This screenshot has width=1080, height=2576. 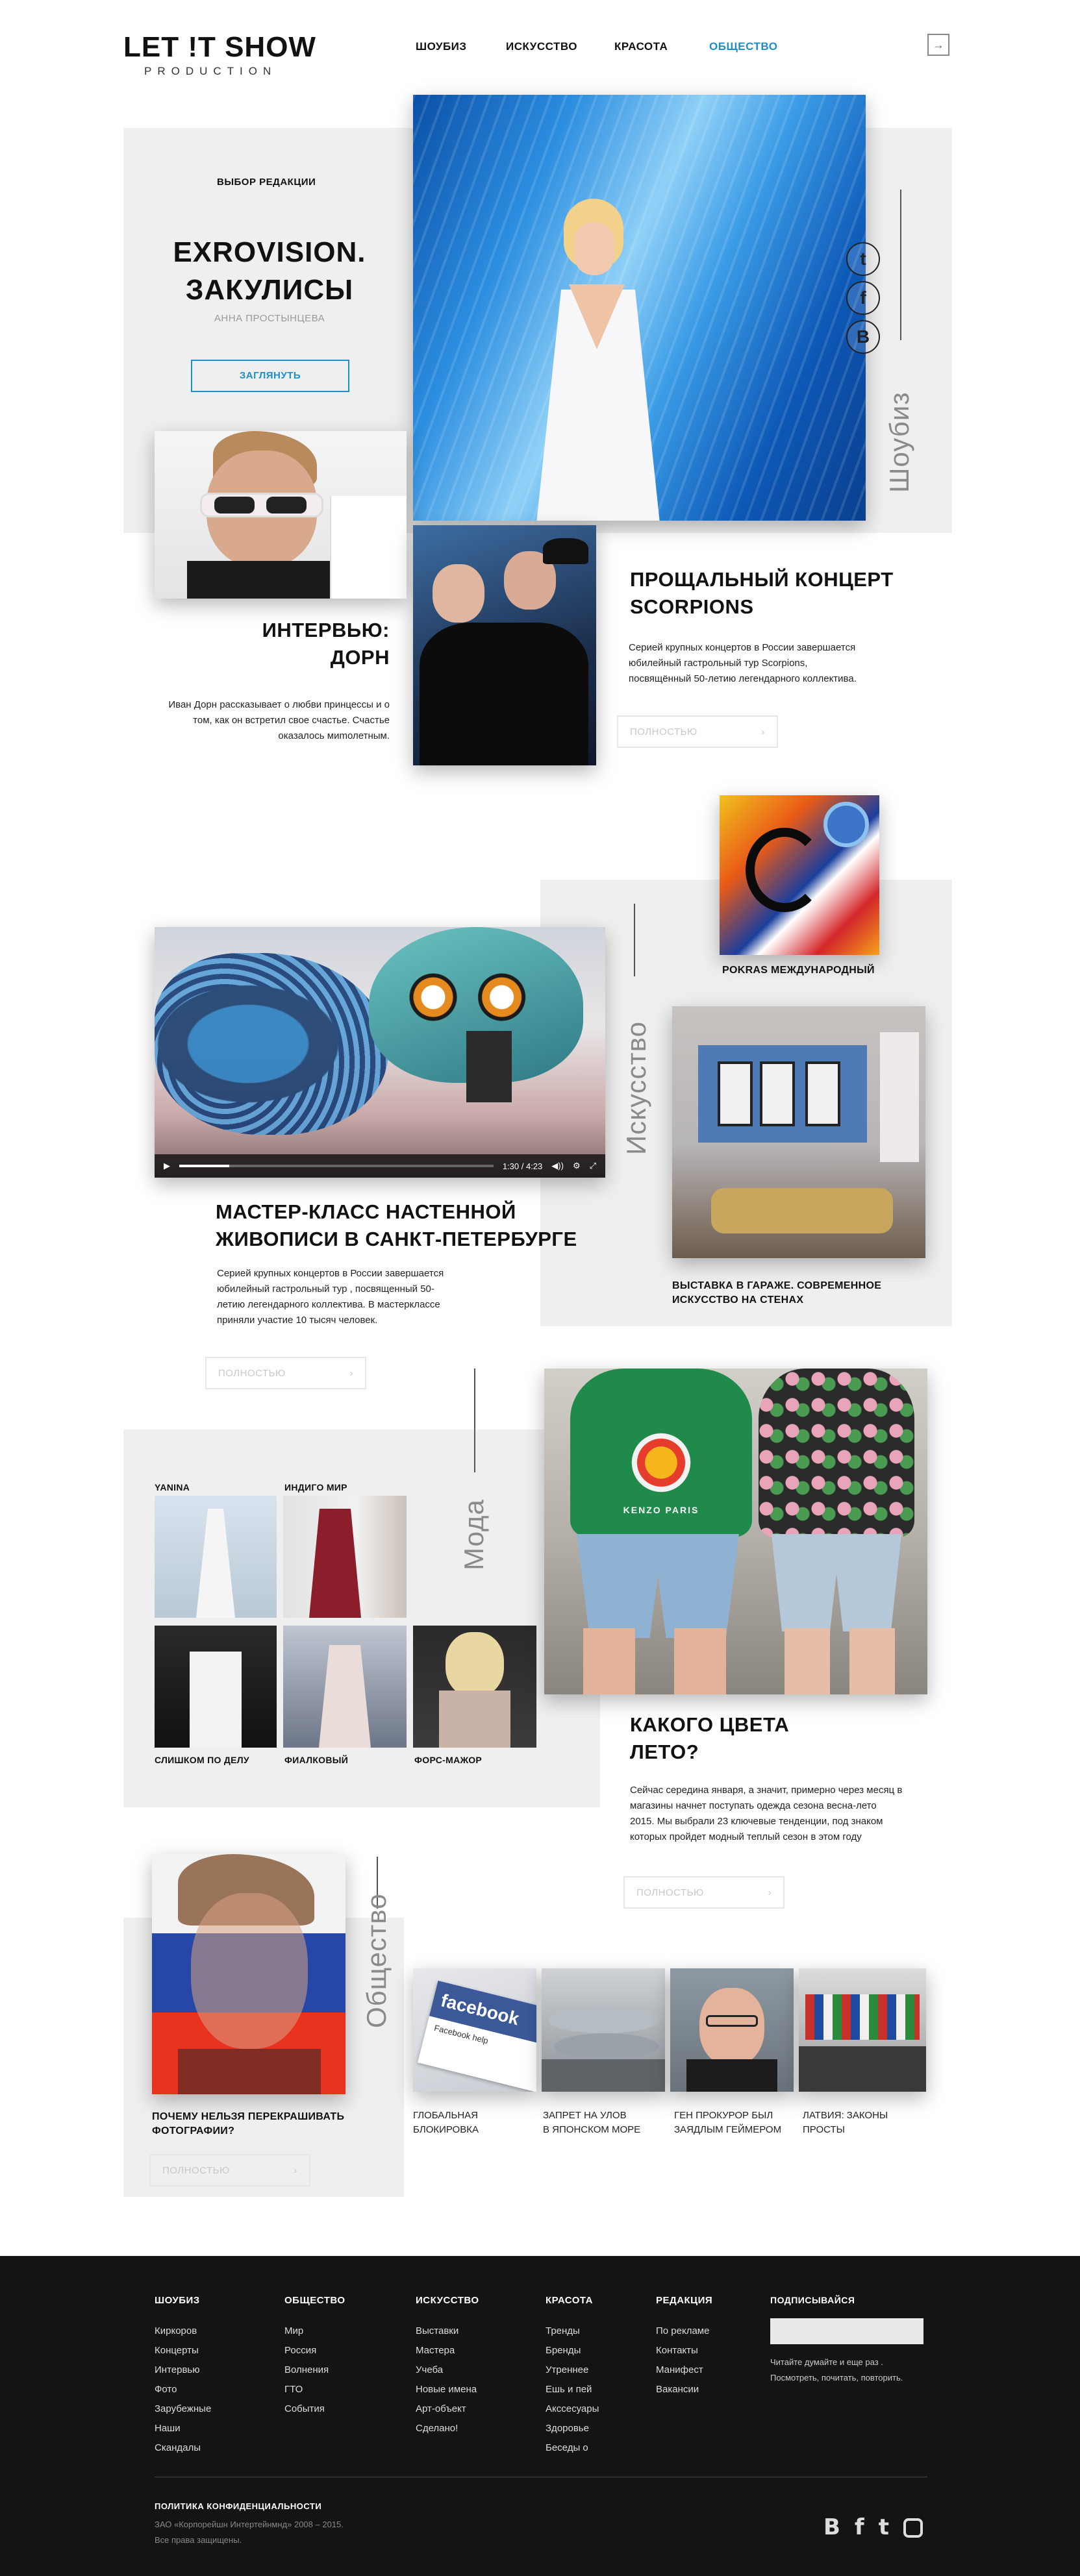 What do you see at coordinates (572, 2409) in the screenshot?
I see `footer-link: Акссесуары` at bounding box center [572, 2409].